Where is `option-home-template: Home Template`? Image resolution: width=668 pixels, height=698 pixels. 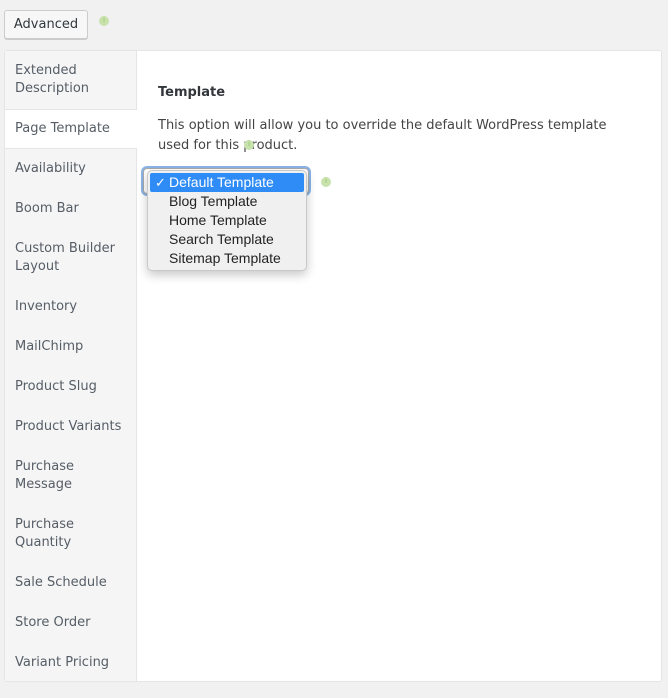 option-home-template: Home Template is located at coordinates (227, 220).